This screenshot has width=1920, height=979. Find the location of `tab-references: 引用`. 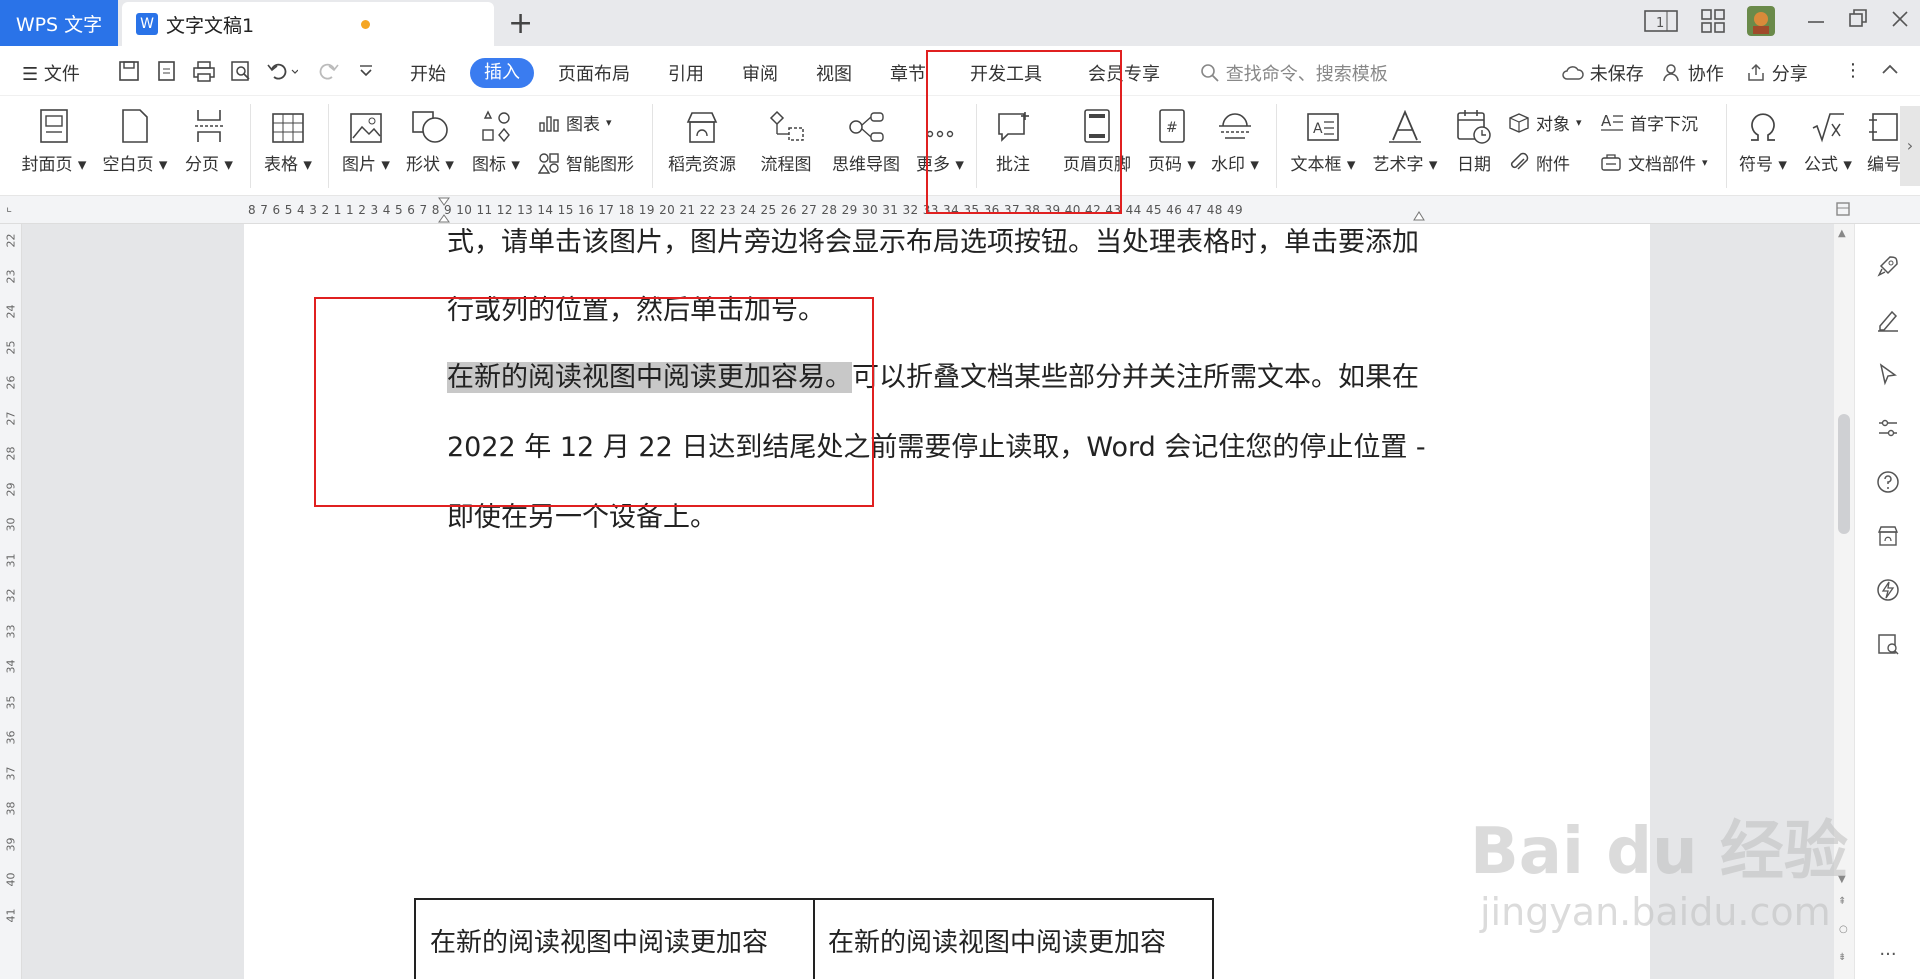

tab-references: 引用 is located at coordinates (686, 73).